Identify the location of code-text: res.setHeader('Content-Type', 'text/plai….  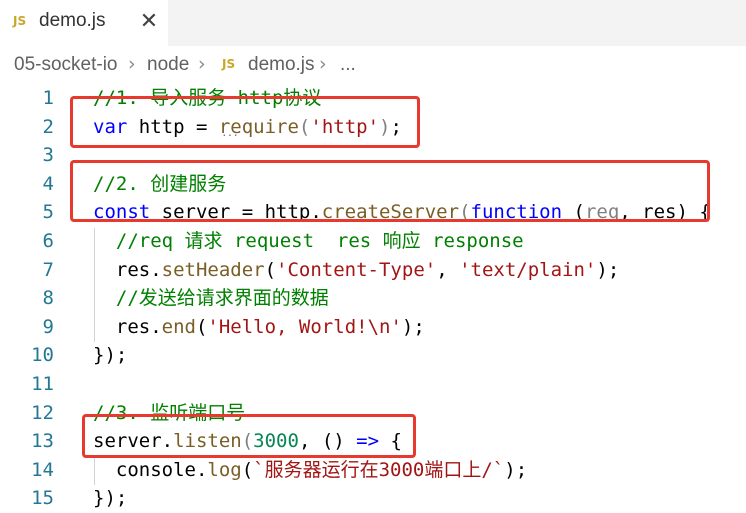
(356, 270).